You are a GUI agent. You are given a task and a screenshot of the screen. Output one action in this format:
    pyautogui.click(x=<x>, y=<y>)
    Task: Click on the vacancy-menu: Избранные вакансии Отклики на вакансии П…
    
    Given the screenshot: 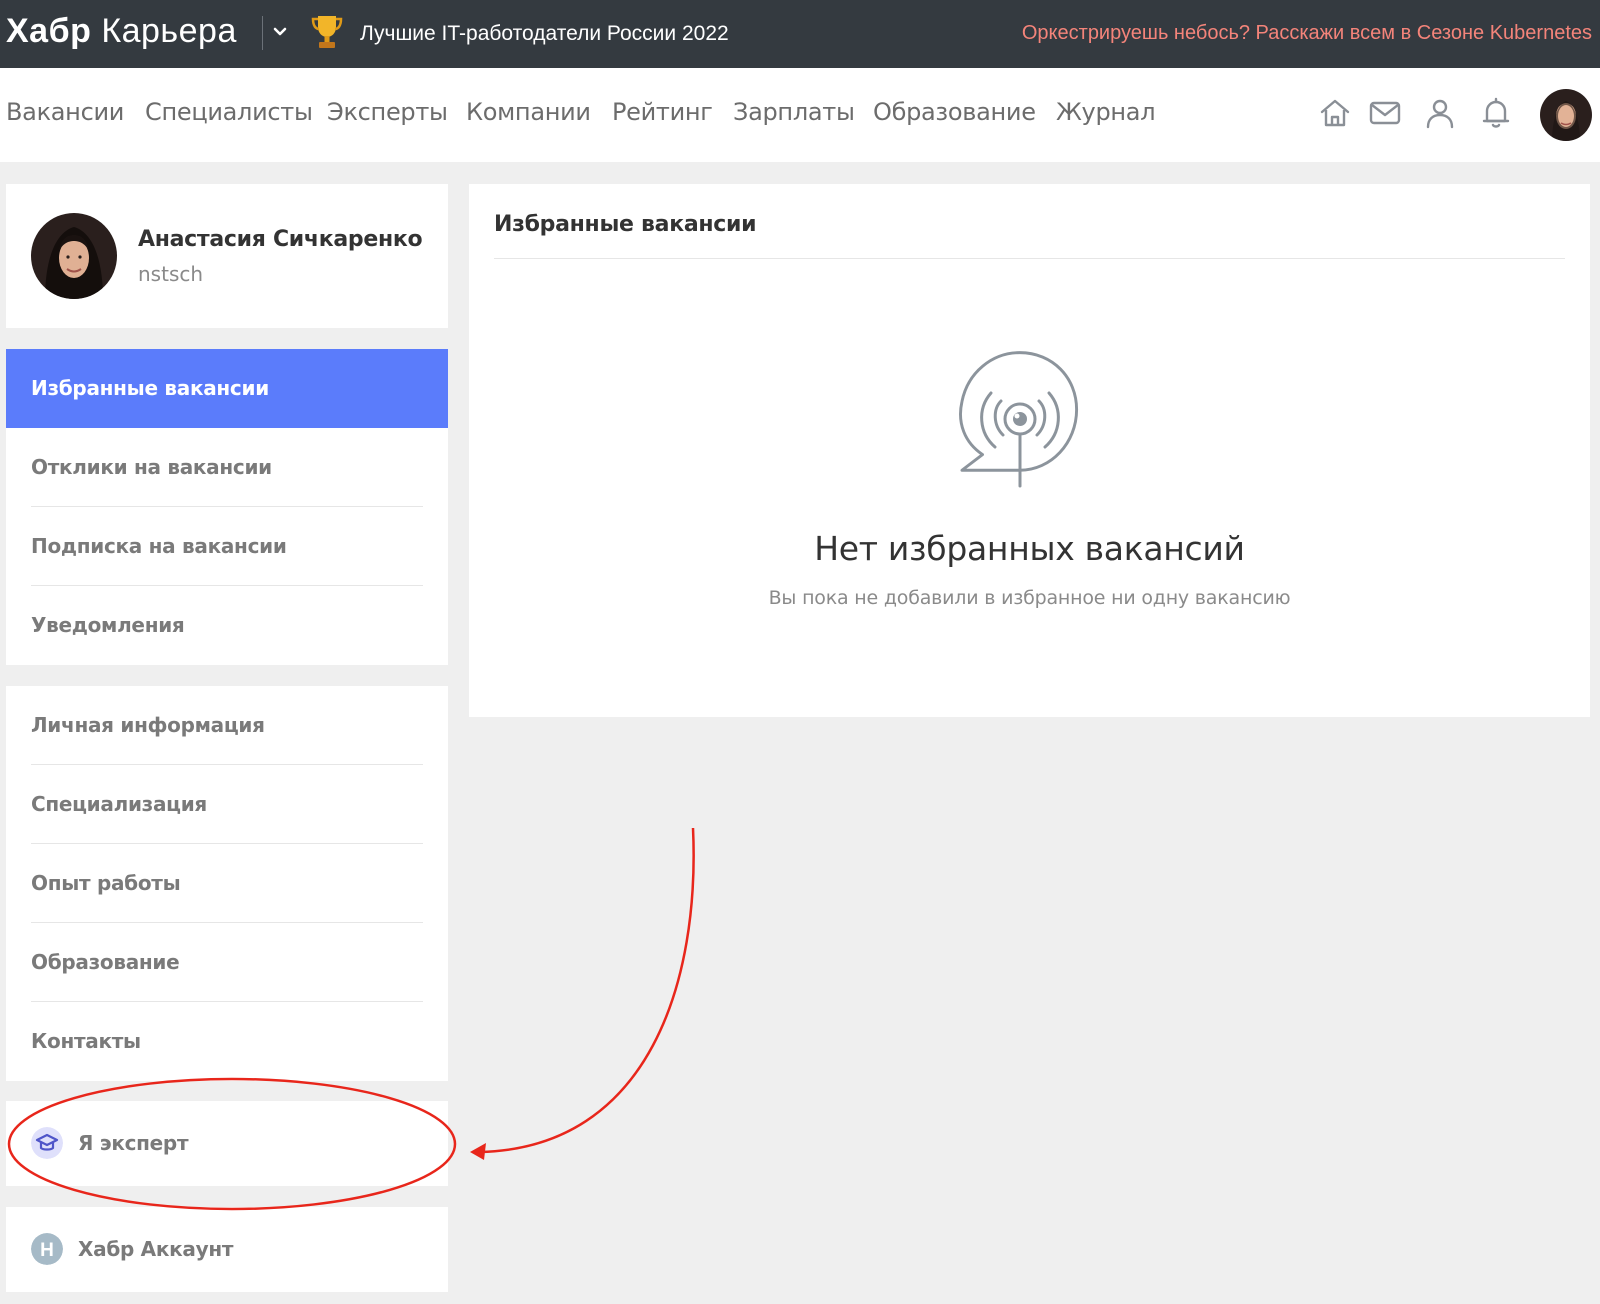 What is the action you would take?
    pyautogui.click(x=227, y=507)
    